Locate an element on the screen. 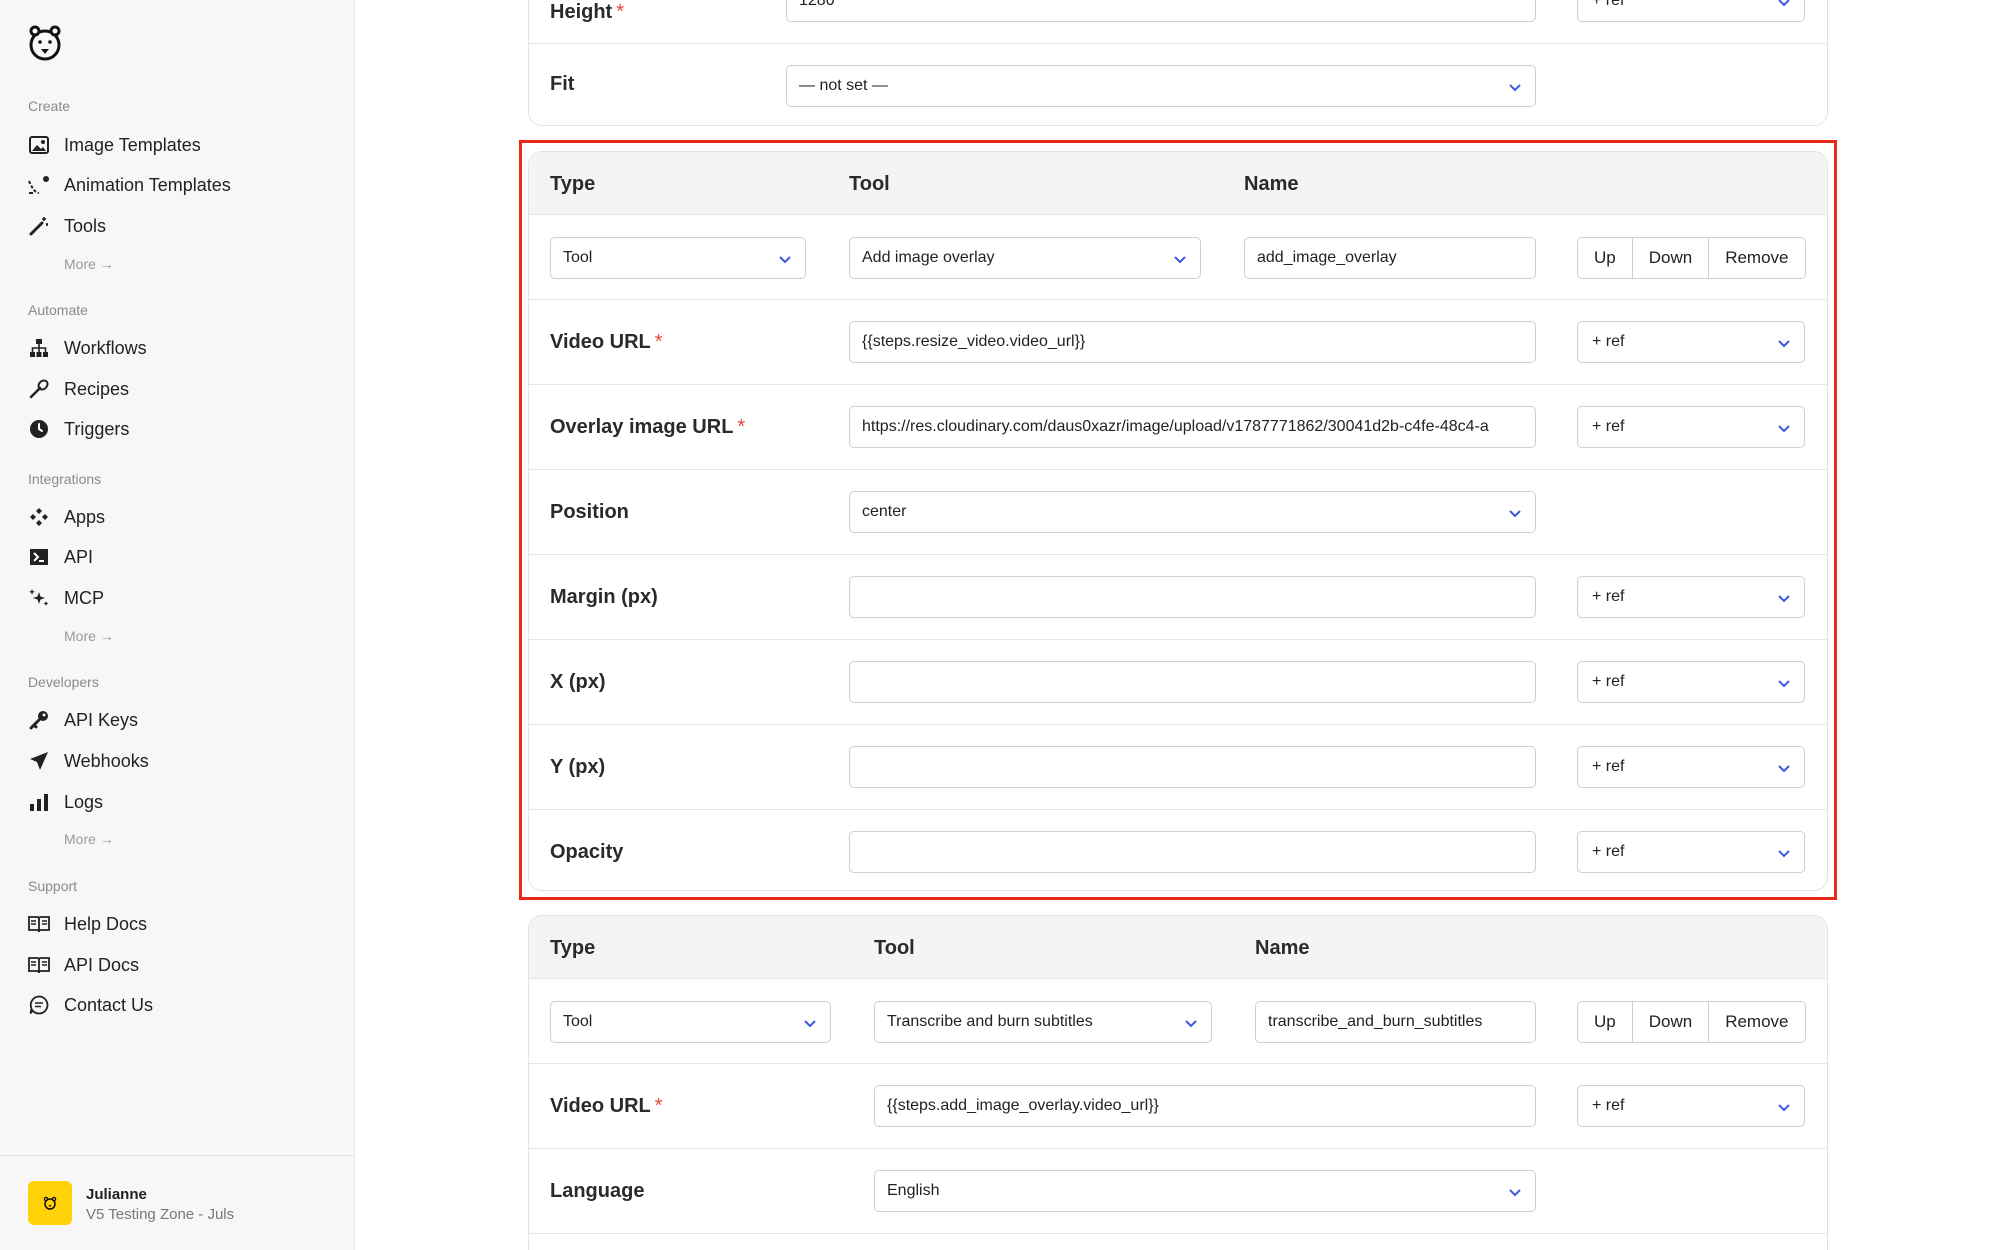  section-developers: Developers is located at coordinates (63, 682).